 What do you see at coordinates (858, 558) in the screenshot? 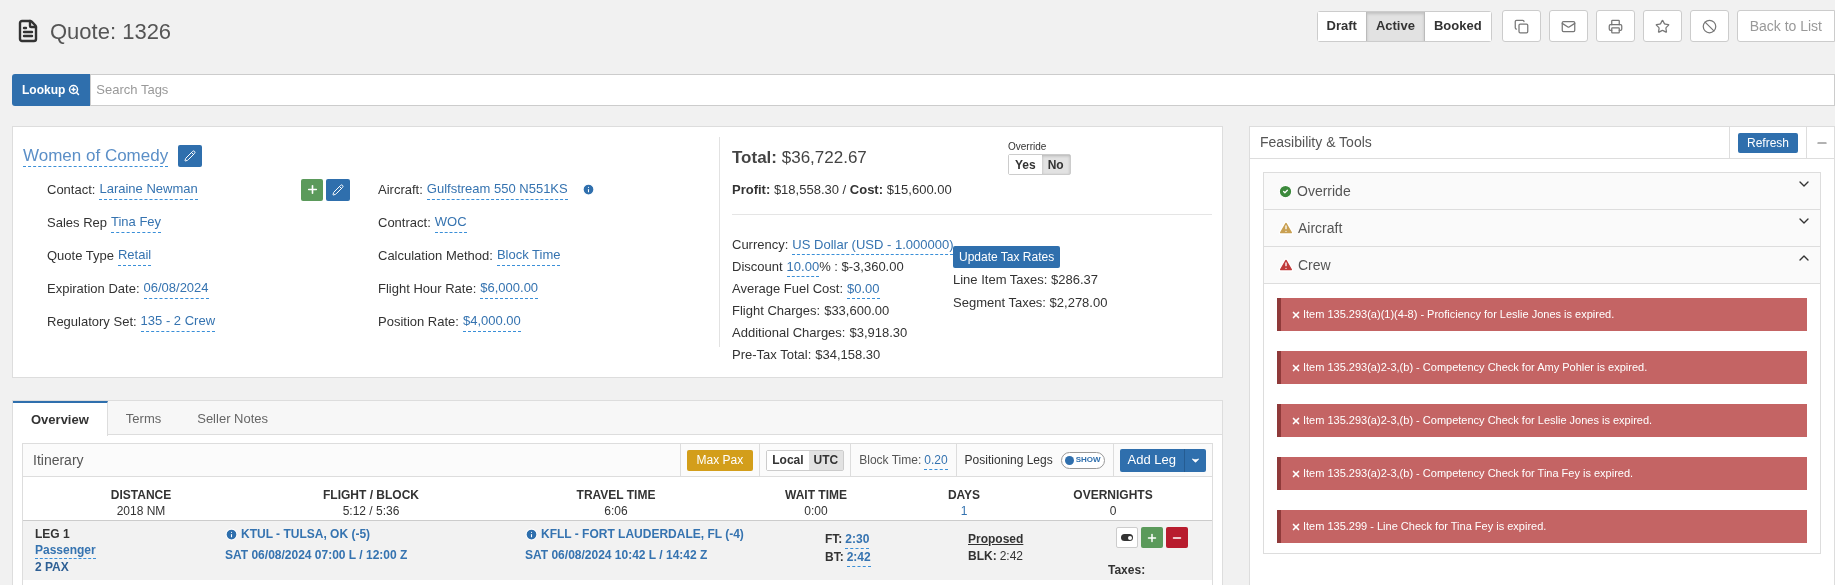
I see `time-value: 2:42` at bounding box center [858, 558].